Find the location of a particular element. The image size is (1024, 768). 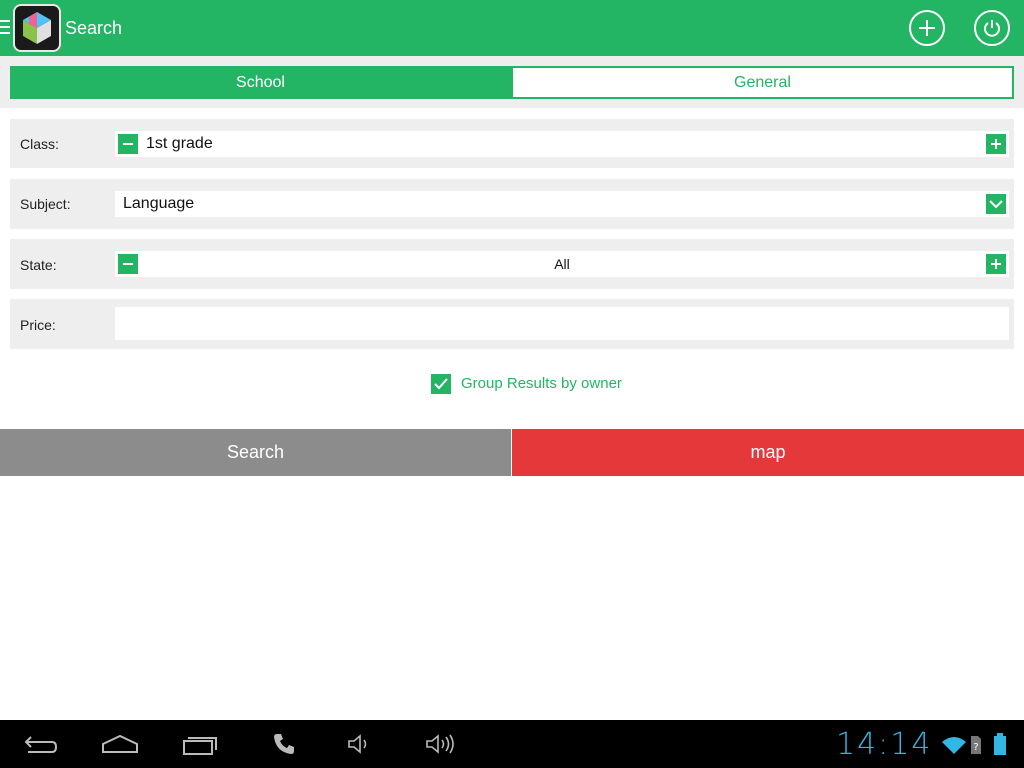

class-value: 1st grade is located at coordinates (179, 143).